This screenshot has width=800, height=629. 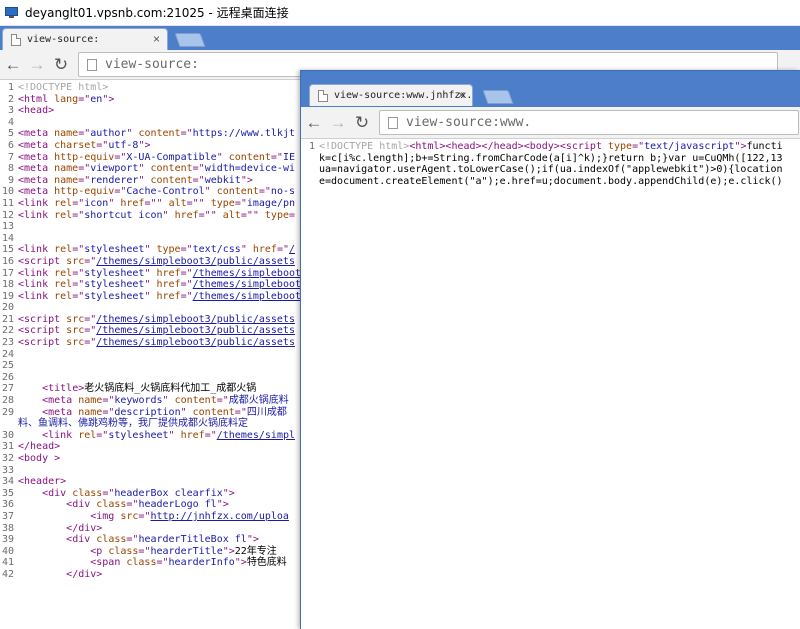 I want to click on code-token: IE, so click(x=288, y=157).